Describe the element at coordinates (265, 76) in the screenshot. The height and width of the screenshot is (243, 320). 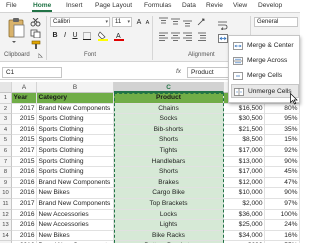
I see `menu-item-merge-cells: Merge Cells` at that location.